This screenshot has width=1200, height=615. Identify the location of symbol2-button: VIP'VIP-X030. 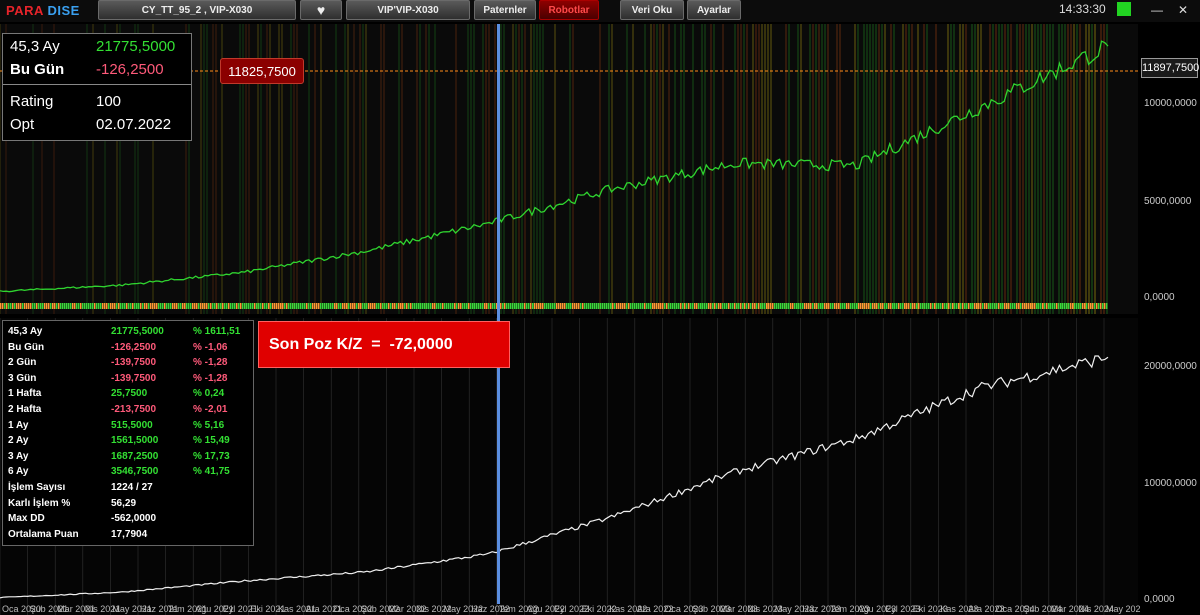
(408, 10).